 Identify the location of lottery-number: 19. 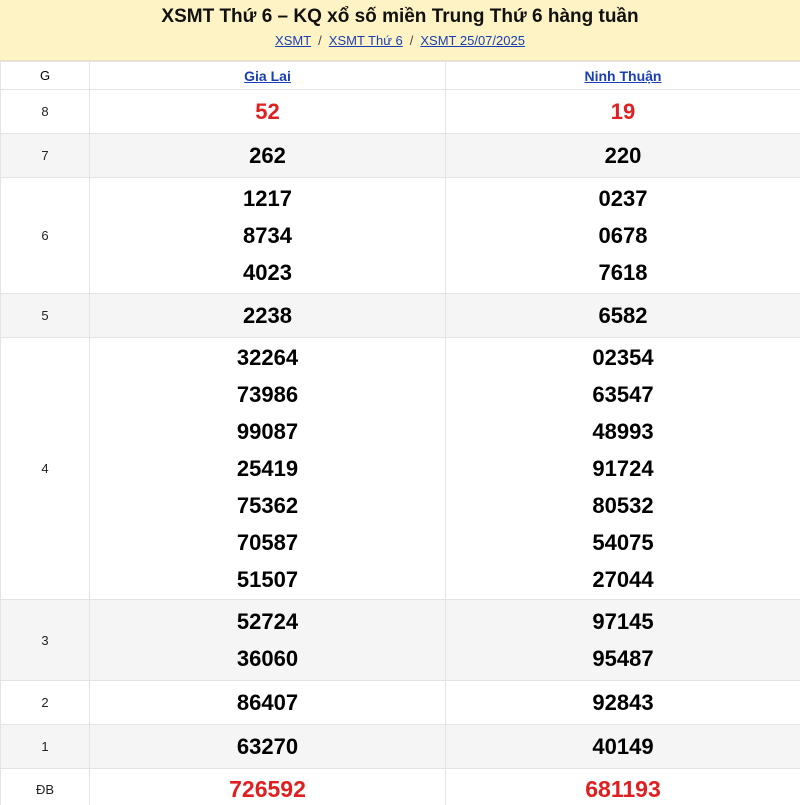
(623, 111).